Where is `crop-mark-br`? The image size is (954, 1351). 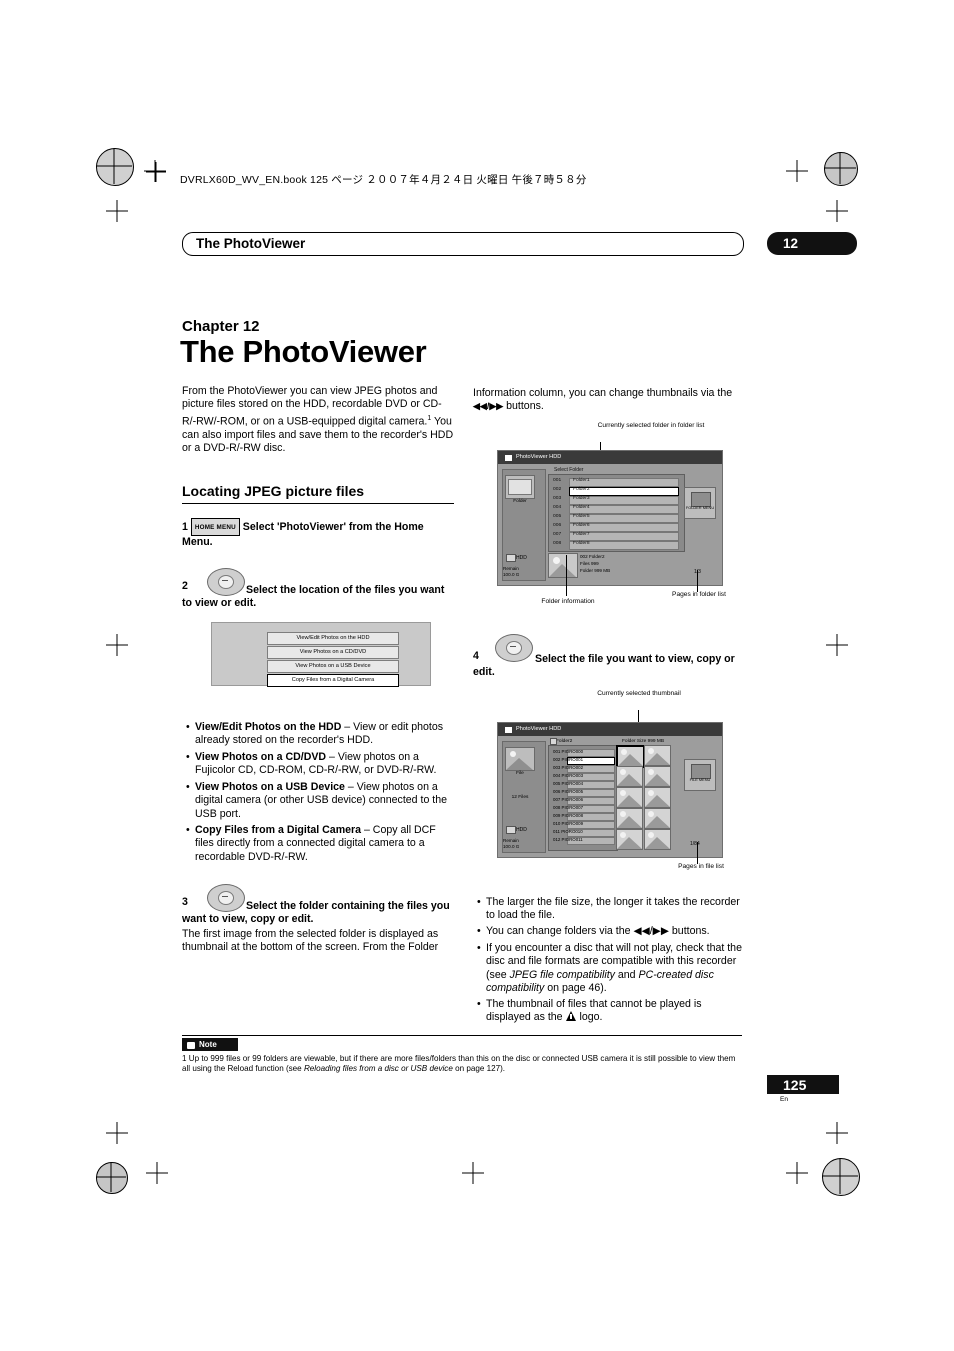
crop-mark-br is located at coordinates (840, 1176).